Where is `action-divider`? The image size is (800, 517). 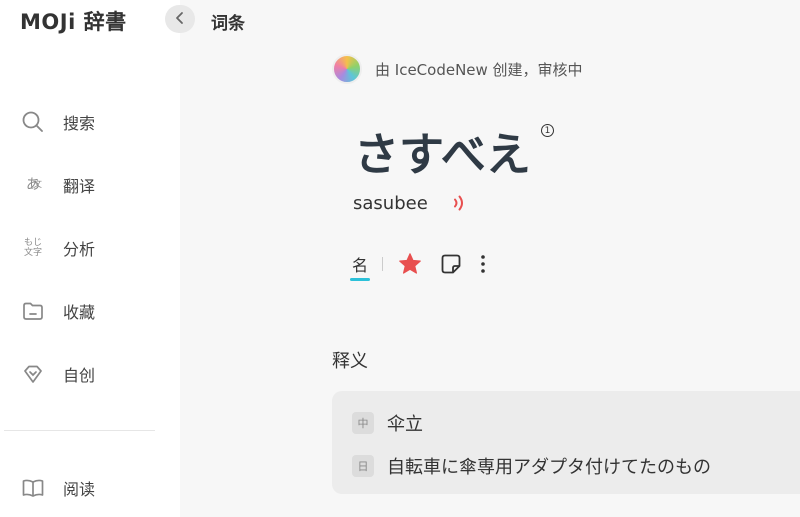
action-divider is located at coordinates (383, 264).